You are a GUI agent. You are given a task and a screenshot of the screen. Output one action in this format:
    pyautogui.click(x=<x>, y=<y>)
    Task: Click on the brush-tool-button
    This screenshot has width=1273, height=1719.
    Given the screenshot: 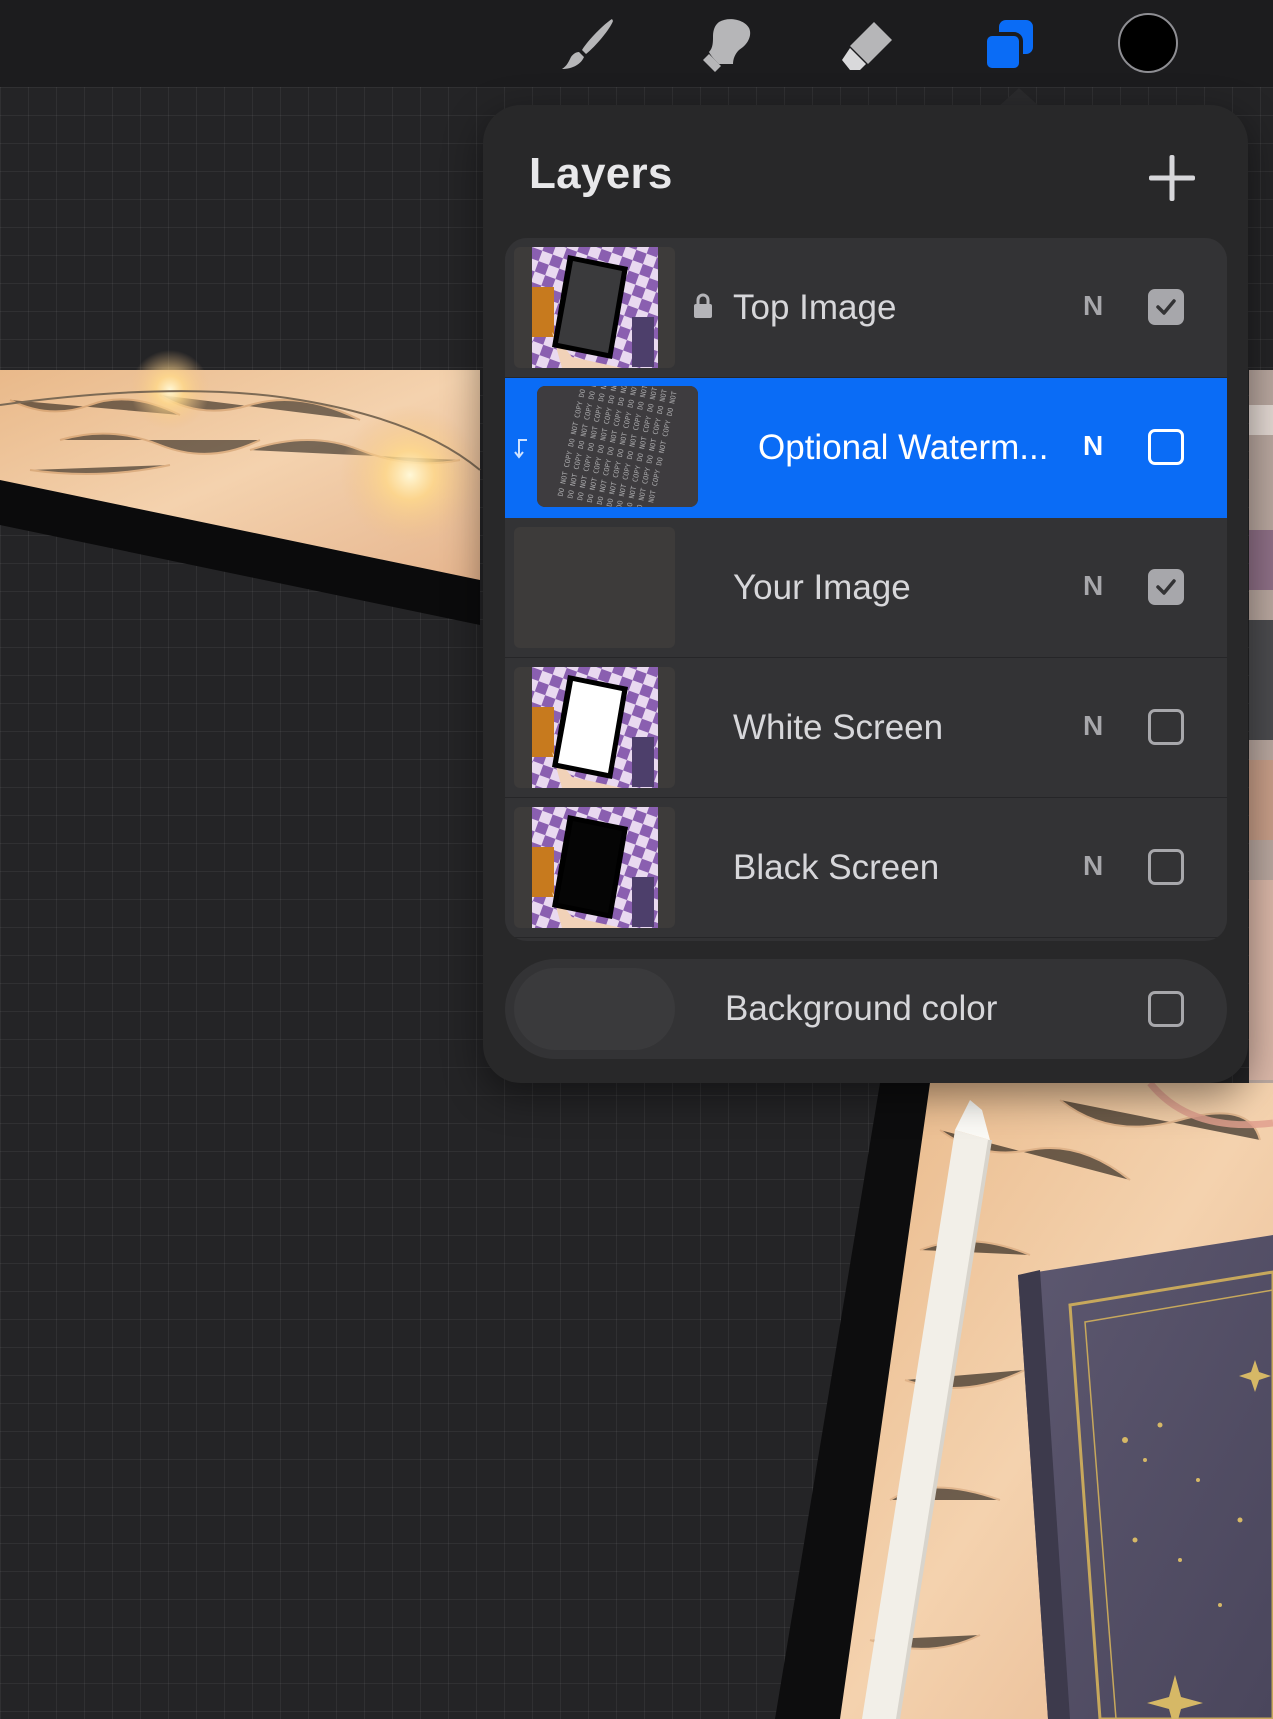 What is the action you would take?
    pyautogui.click(x=588, y=44)
    